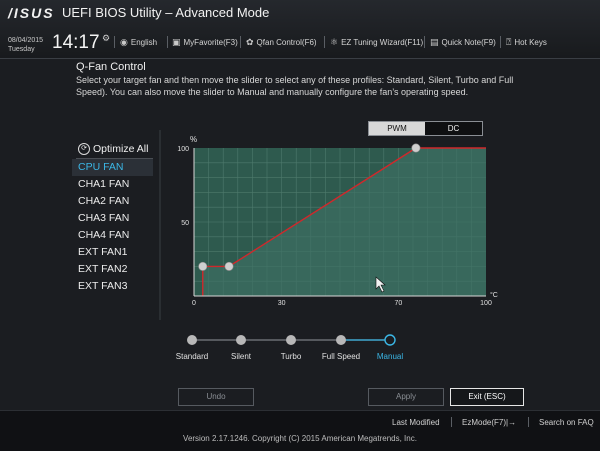  I want to click on x-tick-label: 70, so click(399, 303).